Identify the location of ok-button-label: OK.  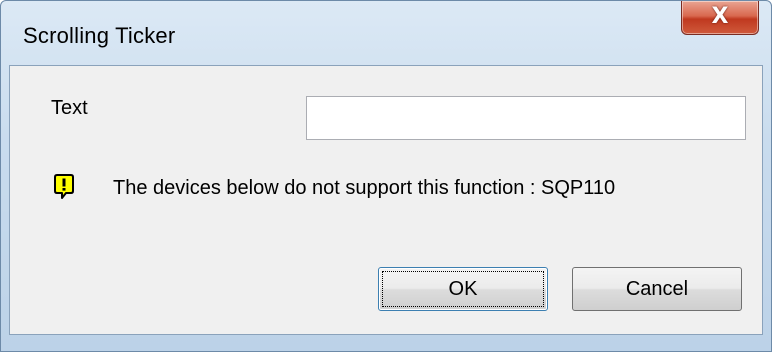
(463, 289).